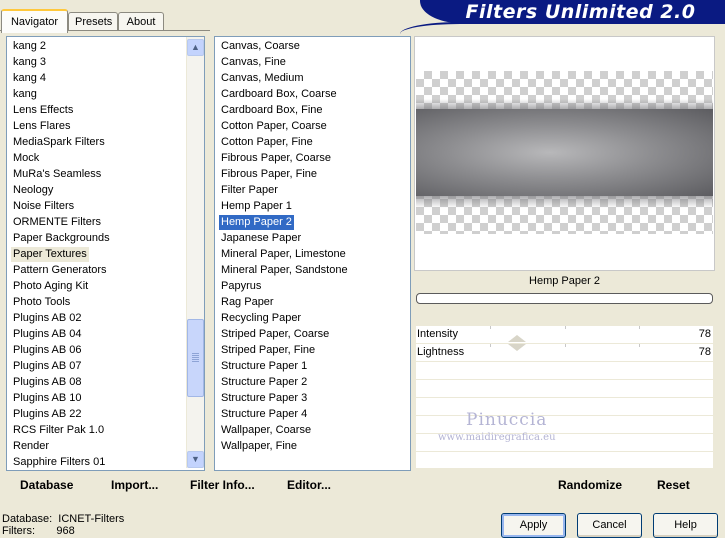 The height and width of the screenshot is (538, 725). Describe the element at coordinates (267, 142) in the screenshot. I see `filter-item: Cotton Paper, Fine` at that location.